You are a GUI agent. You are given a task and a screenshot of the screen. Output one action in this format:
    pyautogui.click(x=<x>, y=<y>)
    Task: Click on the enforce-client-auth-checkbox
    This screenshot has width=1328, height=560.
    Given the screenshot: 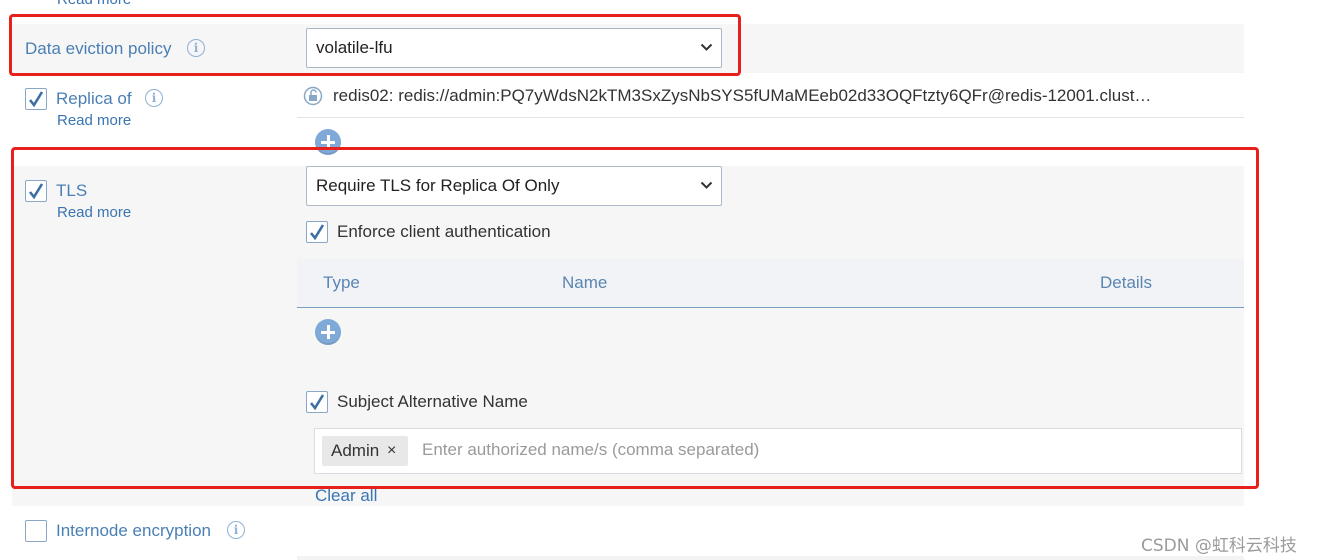 What is the action you would take?
    pyautogui.click(x=317, y=232)
    